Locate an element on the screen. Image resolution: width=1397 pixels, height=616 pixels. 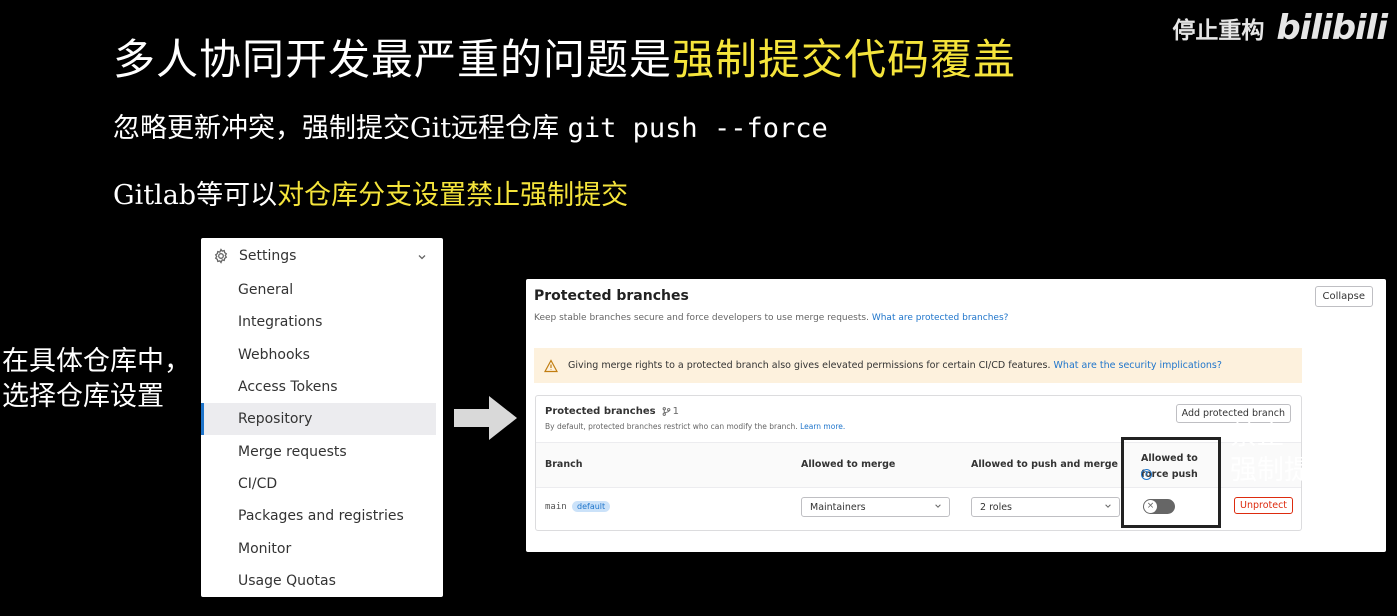
column-branch: Branch is located at coordinates (564, 464).